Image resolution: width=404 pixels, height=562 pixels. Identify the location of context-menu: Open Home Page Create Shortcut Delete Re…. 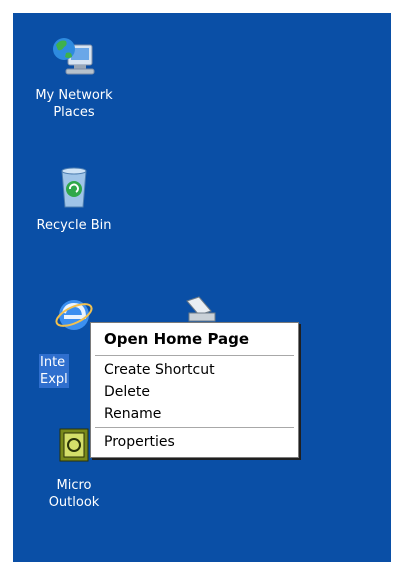
(194, 390).